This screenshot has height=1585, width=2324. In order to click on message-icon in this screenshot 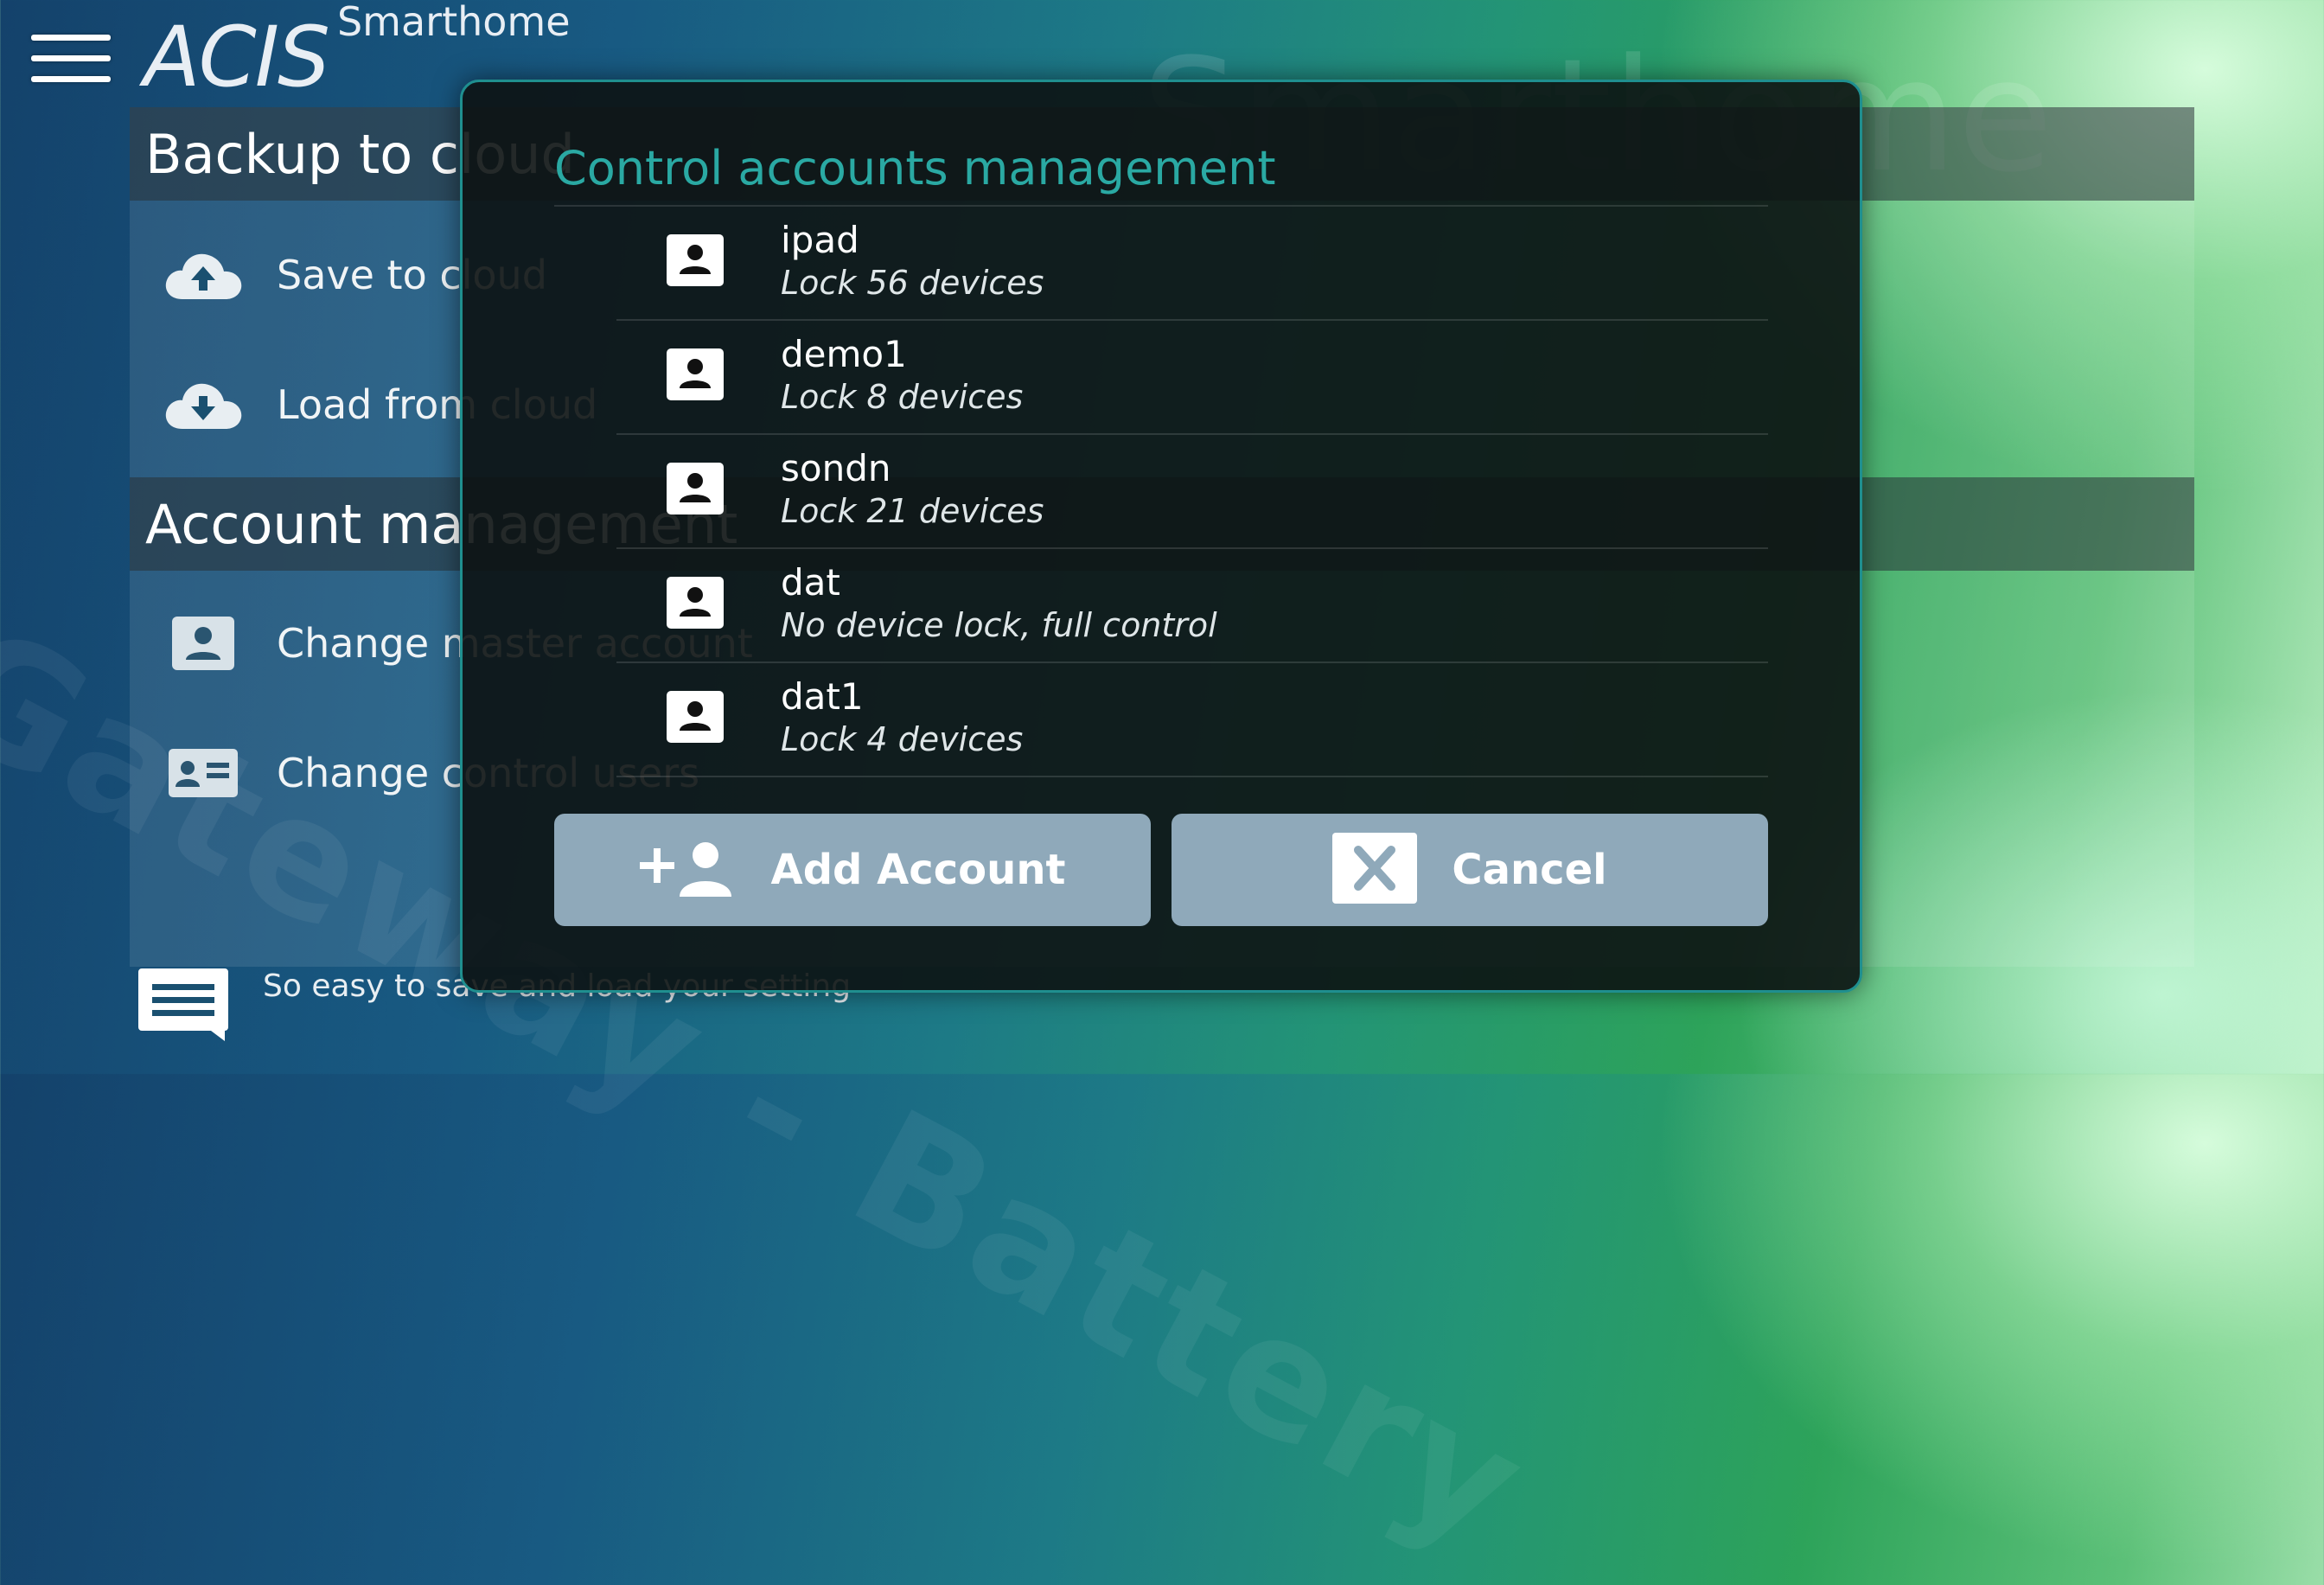, I will do `click(183, 1006)`.